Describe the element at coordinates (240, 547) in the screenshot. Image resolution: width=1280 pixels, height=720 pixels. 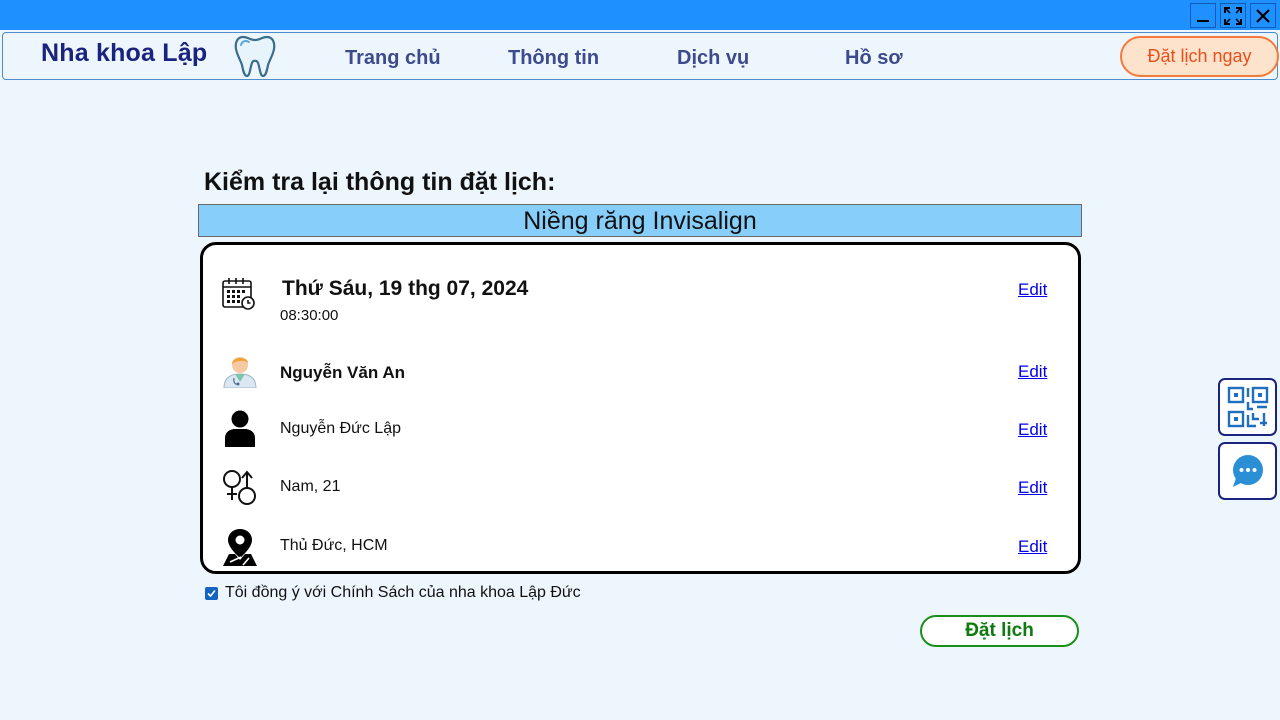
I see `map-pin-icon` at that location.